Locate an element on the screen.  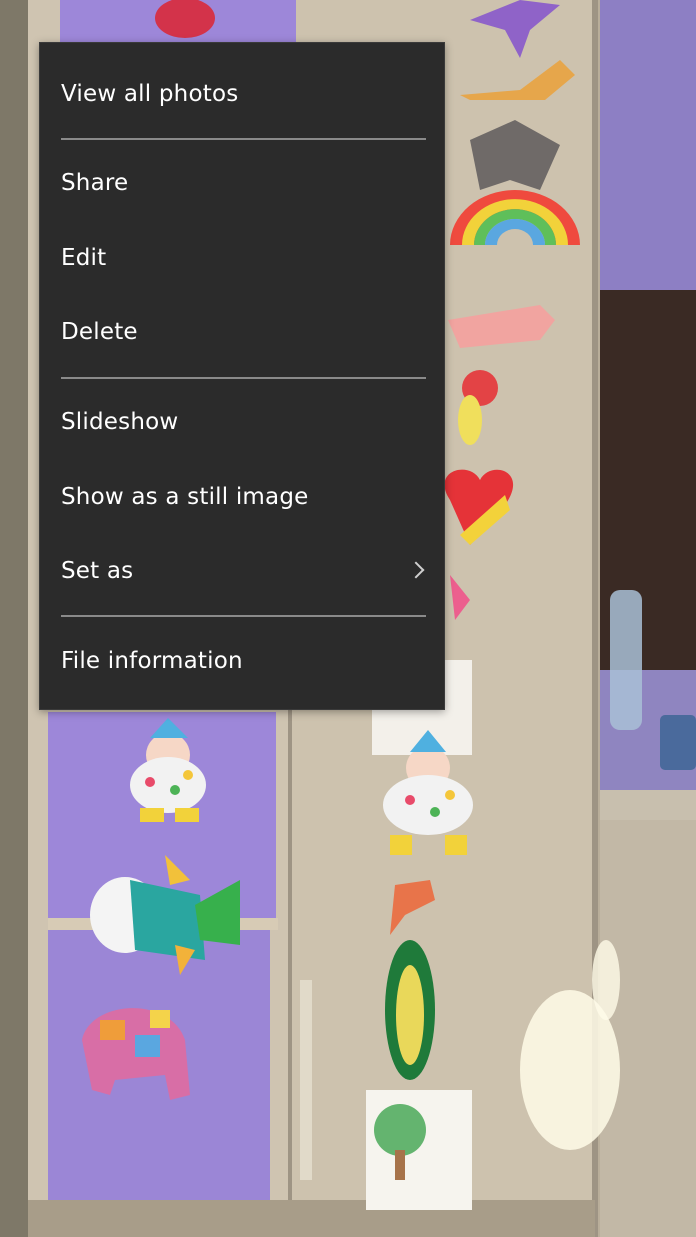
chevron-right-icon is located at coordinates (416, 570).